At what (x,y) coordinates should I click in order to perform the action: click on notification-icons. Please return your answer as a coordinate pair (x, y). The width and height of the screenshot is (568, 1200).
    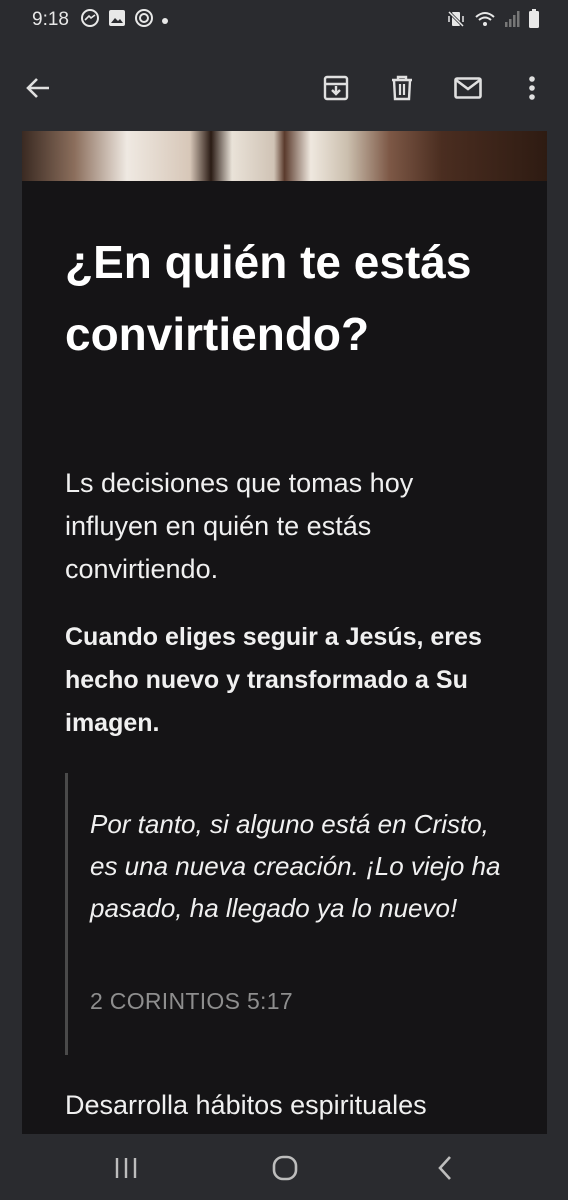
    Looking at the image, I should click on (124, 21).